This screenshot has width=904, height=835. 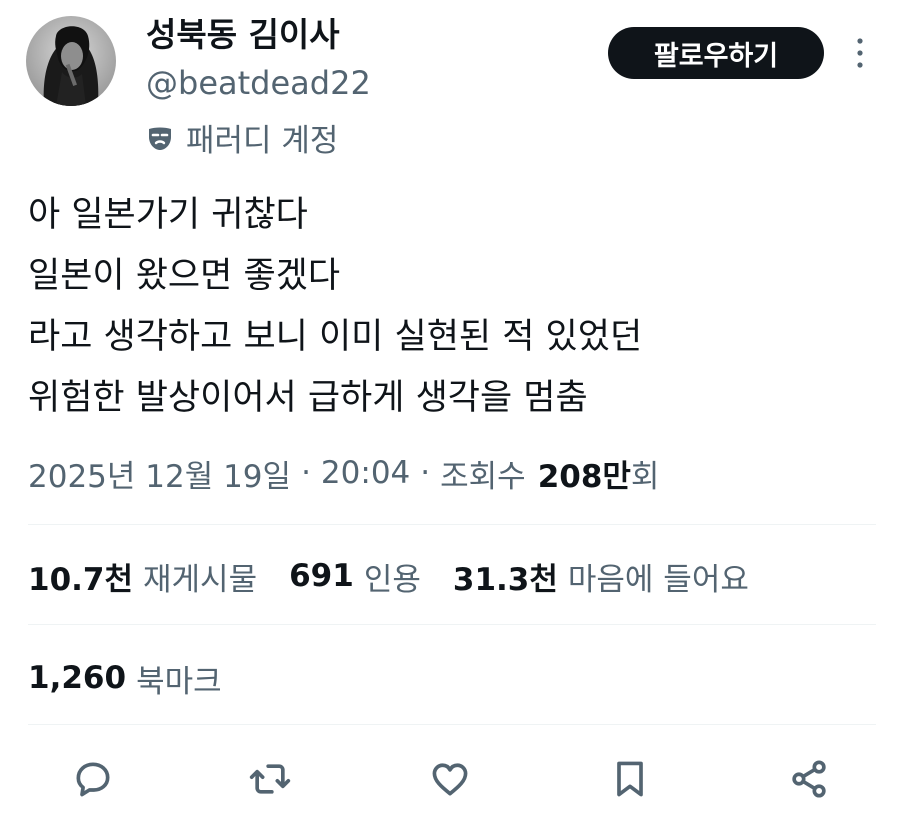 I want to click on more-options-button, so click(x=860, y=53).